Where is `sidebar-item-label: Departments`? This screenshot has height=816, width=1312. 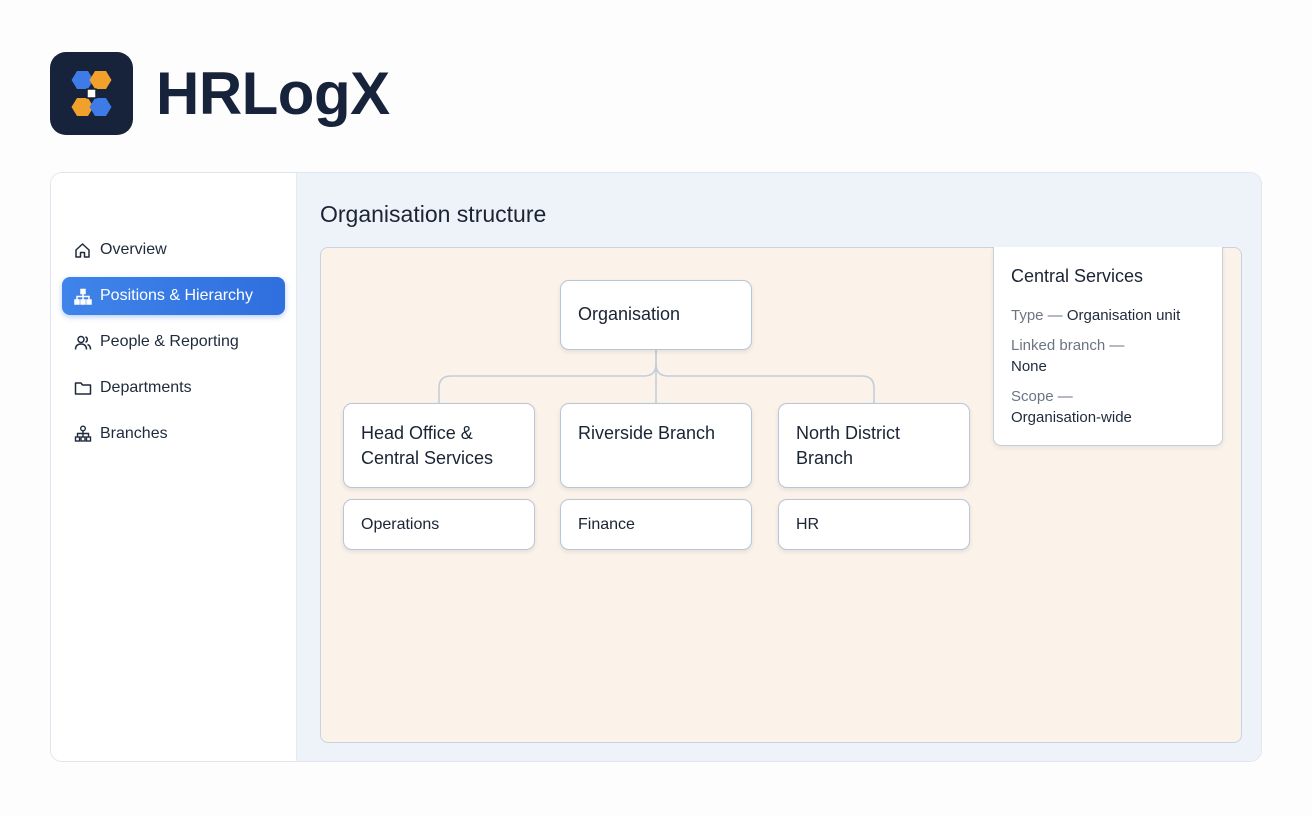
sidebar-item-label: Departments is located at coordinates (146, 387).